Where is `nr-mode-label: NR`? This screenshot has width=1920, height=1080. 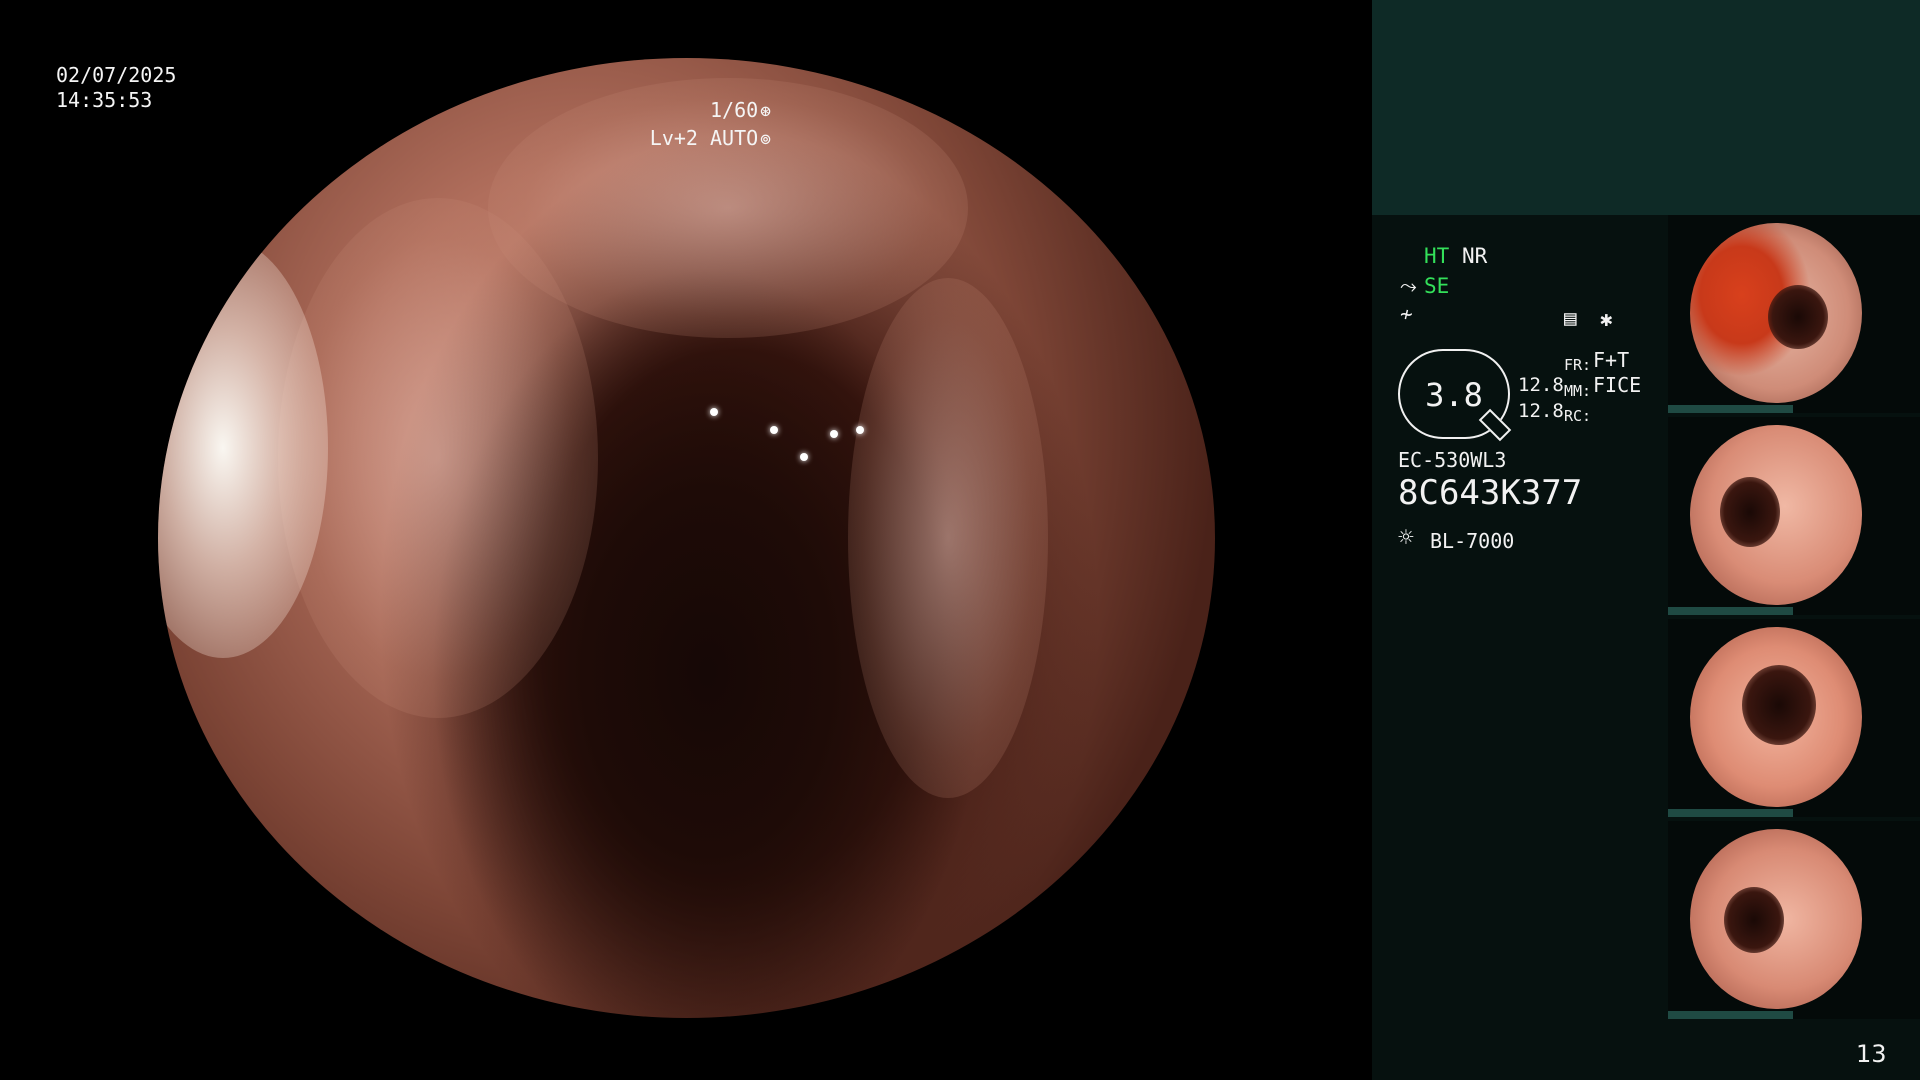
nr-mode-label: NR is located at coordinates (1475, 256).